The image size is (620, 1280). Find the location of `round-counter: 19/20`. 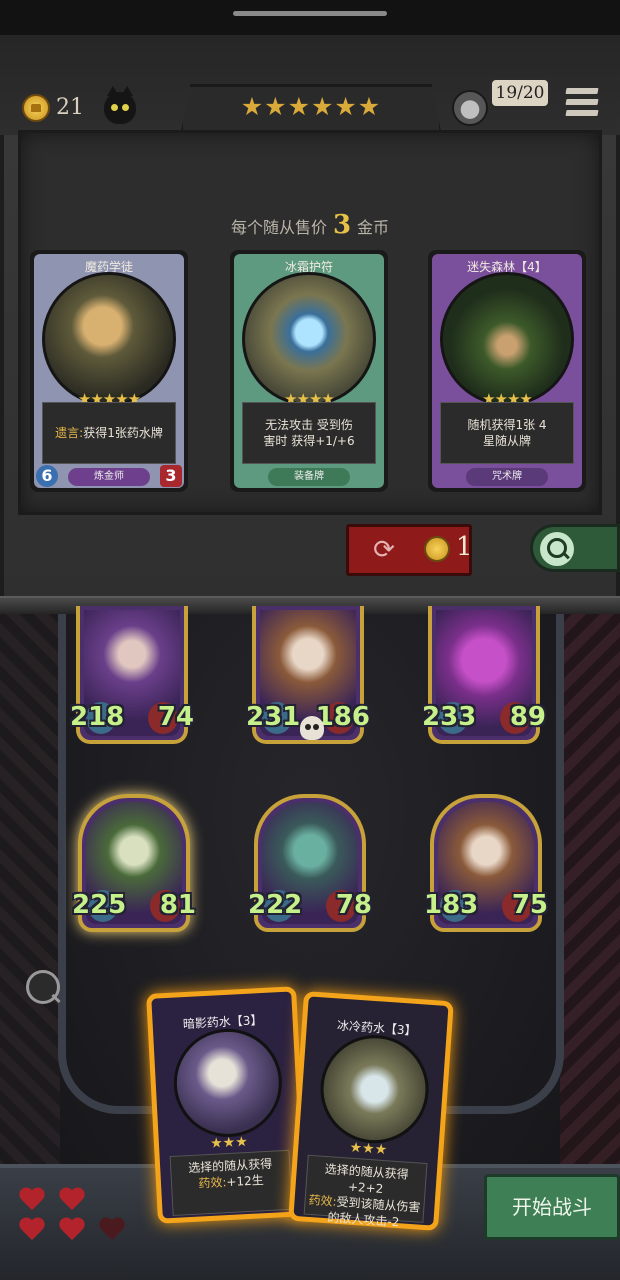

round-counter: 19/20 is located at coordinates (520, 93).